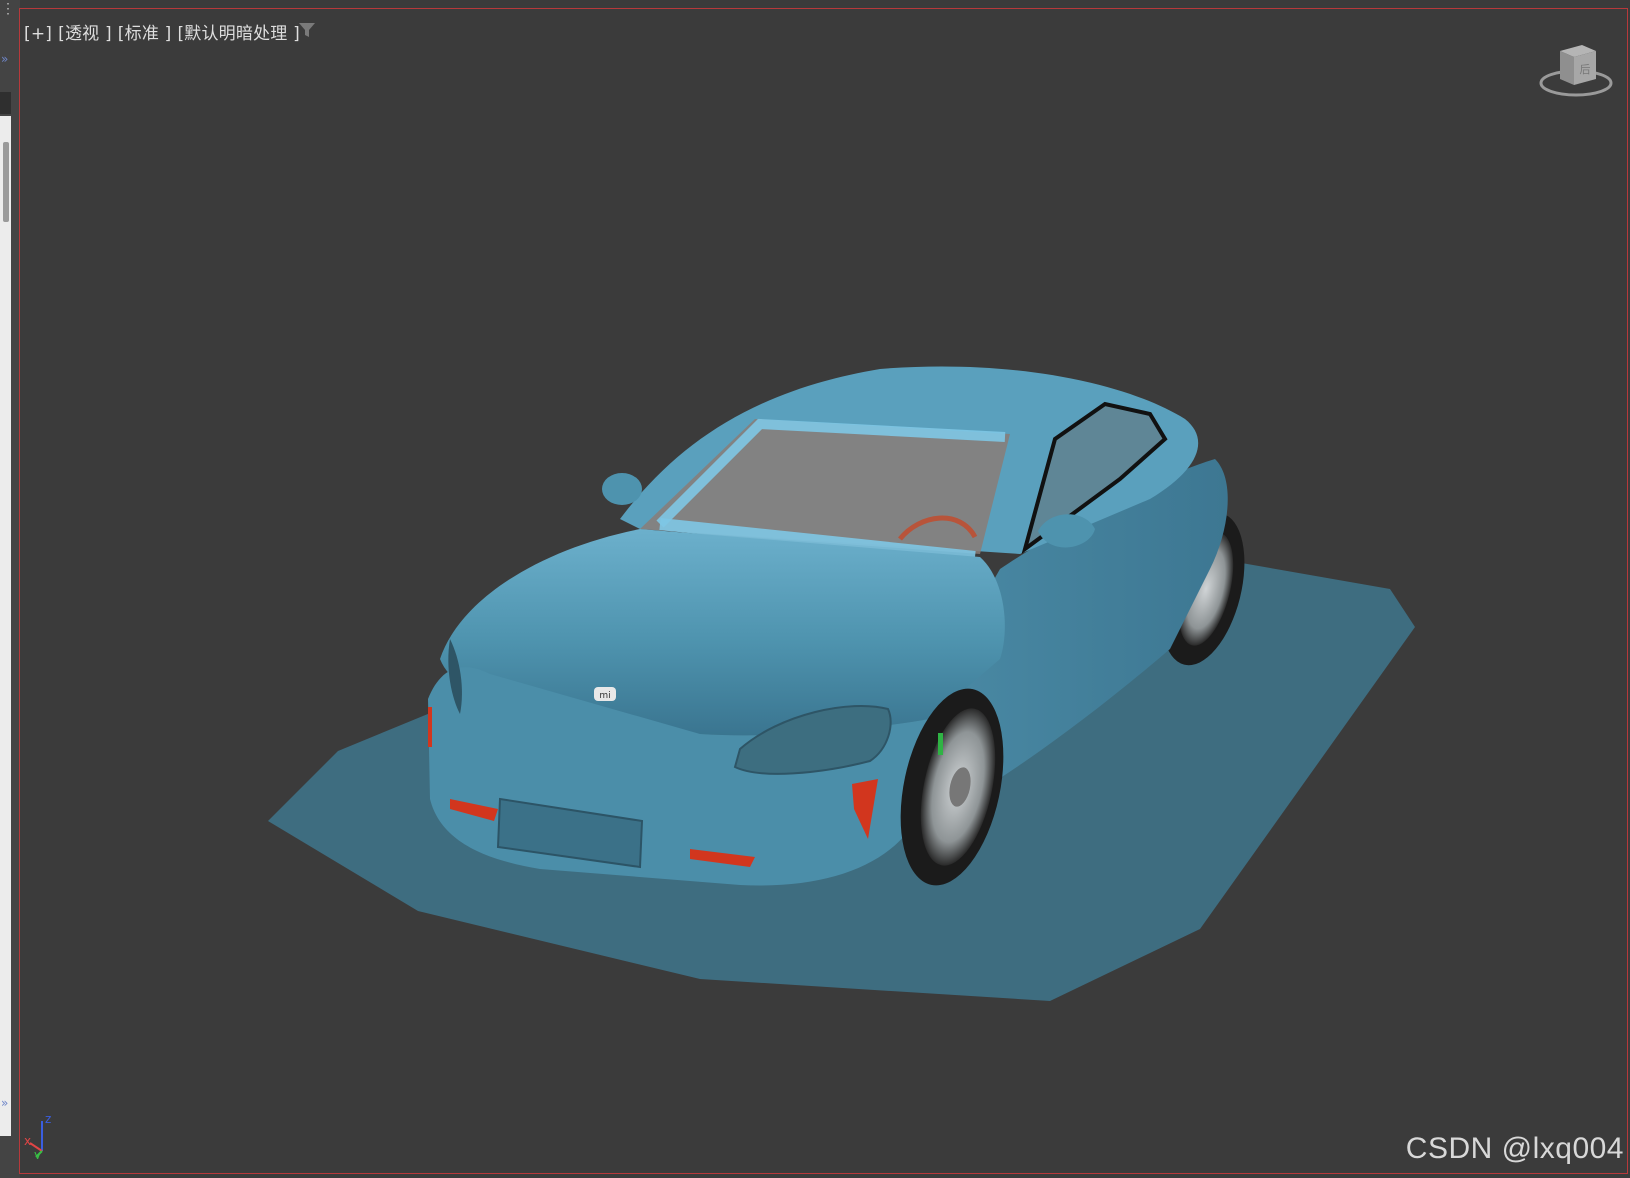 Image resolution: width=1630 pixels, height=1178 pixels. I want to click on left-panel-strip: ⋮ » », so click(10, 589).